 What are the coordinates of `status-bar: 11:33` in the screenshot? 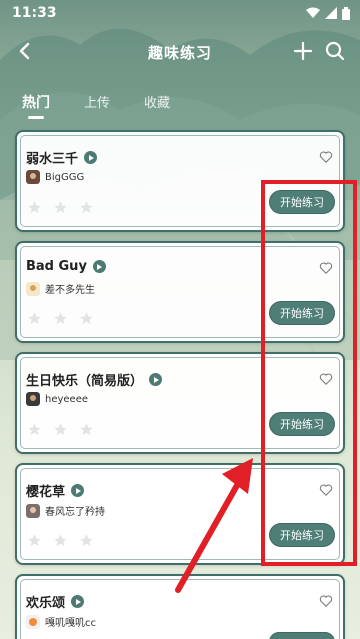 It's located at (180, 13).